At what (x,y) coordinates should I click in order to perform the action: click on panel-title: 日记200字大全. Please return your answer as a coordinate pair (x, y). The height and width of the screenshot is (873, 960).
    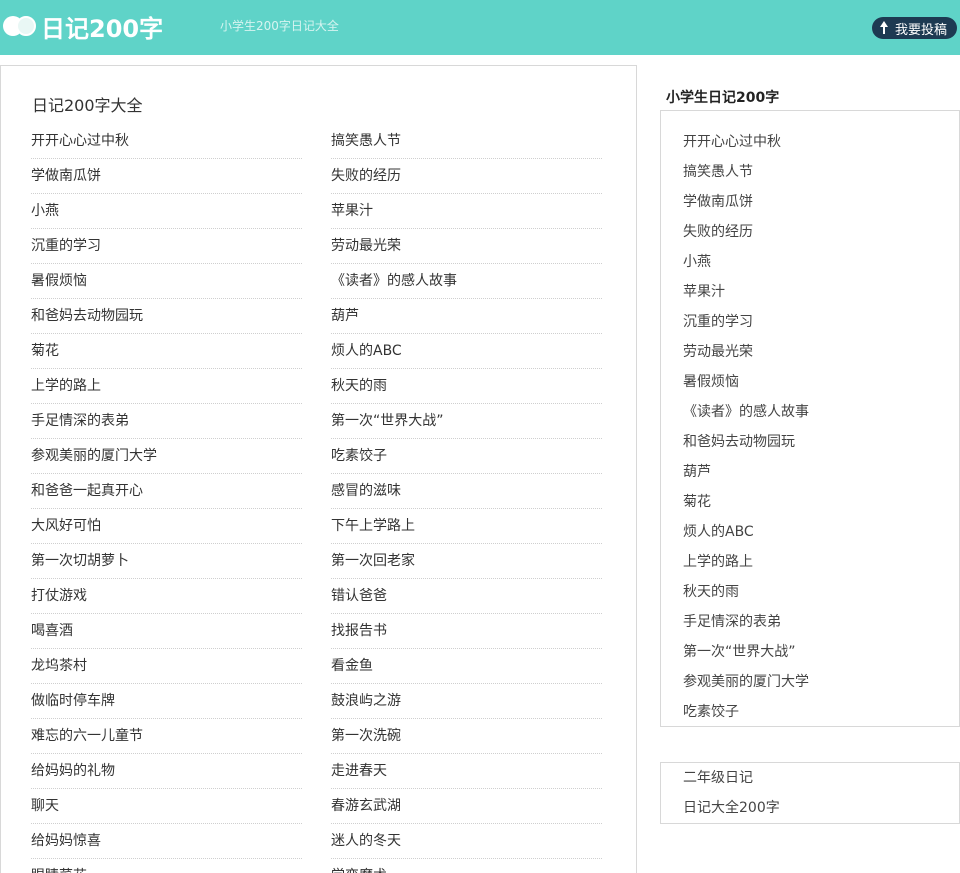
    Looking at the image, I should click on (87, 105).